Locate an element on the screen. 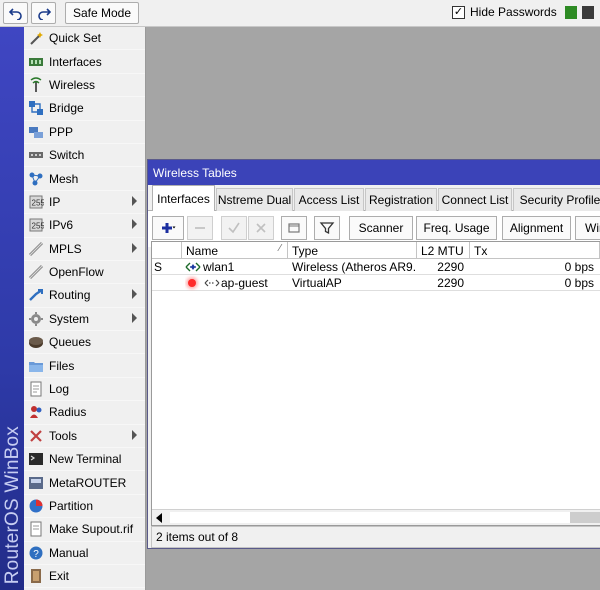 Image resolution: width=600 pixels, height=590 pixels. openflow-icon is located at coordinates (36, 272).